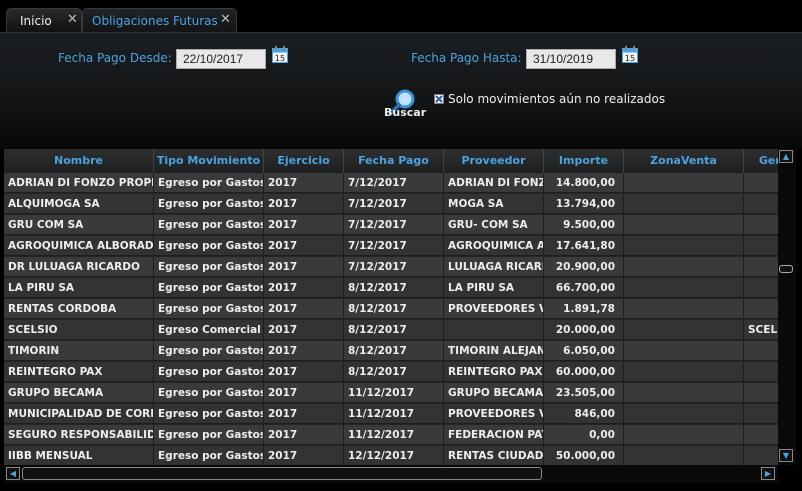  Describe the element at coordinates (209, 330) in the screenshot. I see `col-tipo-movimiento-cell: Egreso Comercial` at that location.